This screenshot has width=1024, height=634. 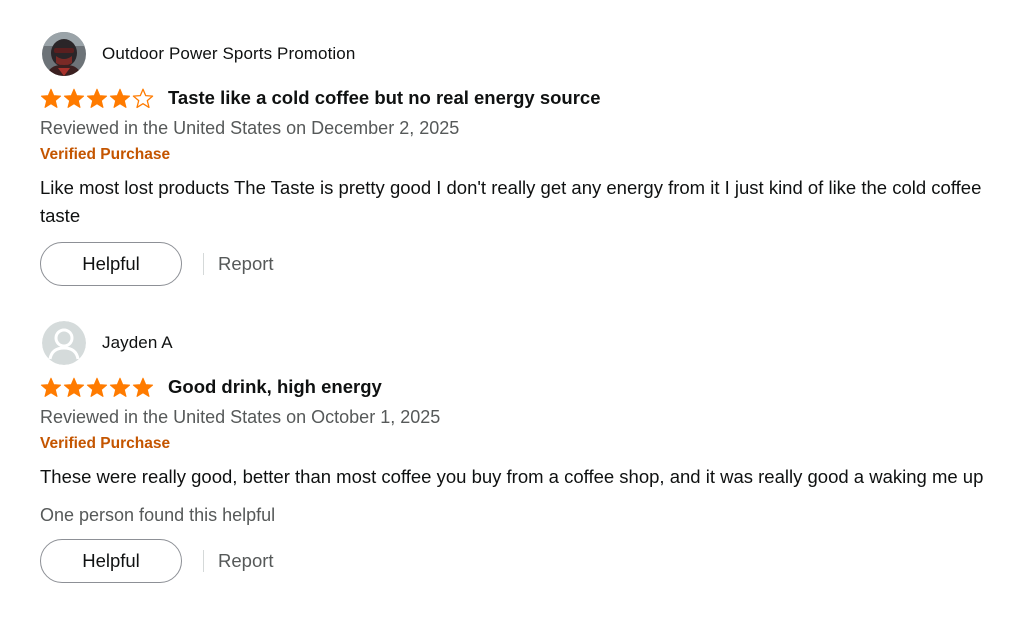 I want to click on default-user-avatar-icon, so click(x=64, y=343).